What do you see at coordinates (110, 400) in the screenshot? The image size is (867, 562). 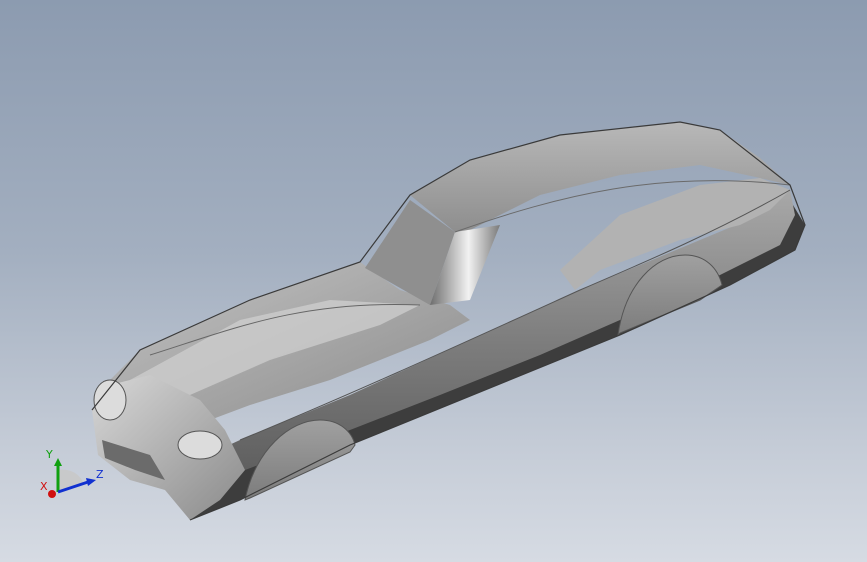 I see `headlight-left` at bounding box center [110, 400].